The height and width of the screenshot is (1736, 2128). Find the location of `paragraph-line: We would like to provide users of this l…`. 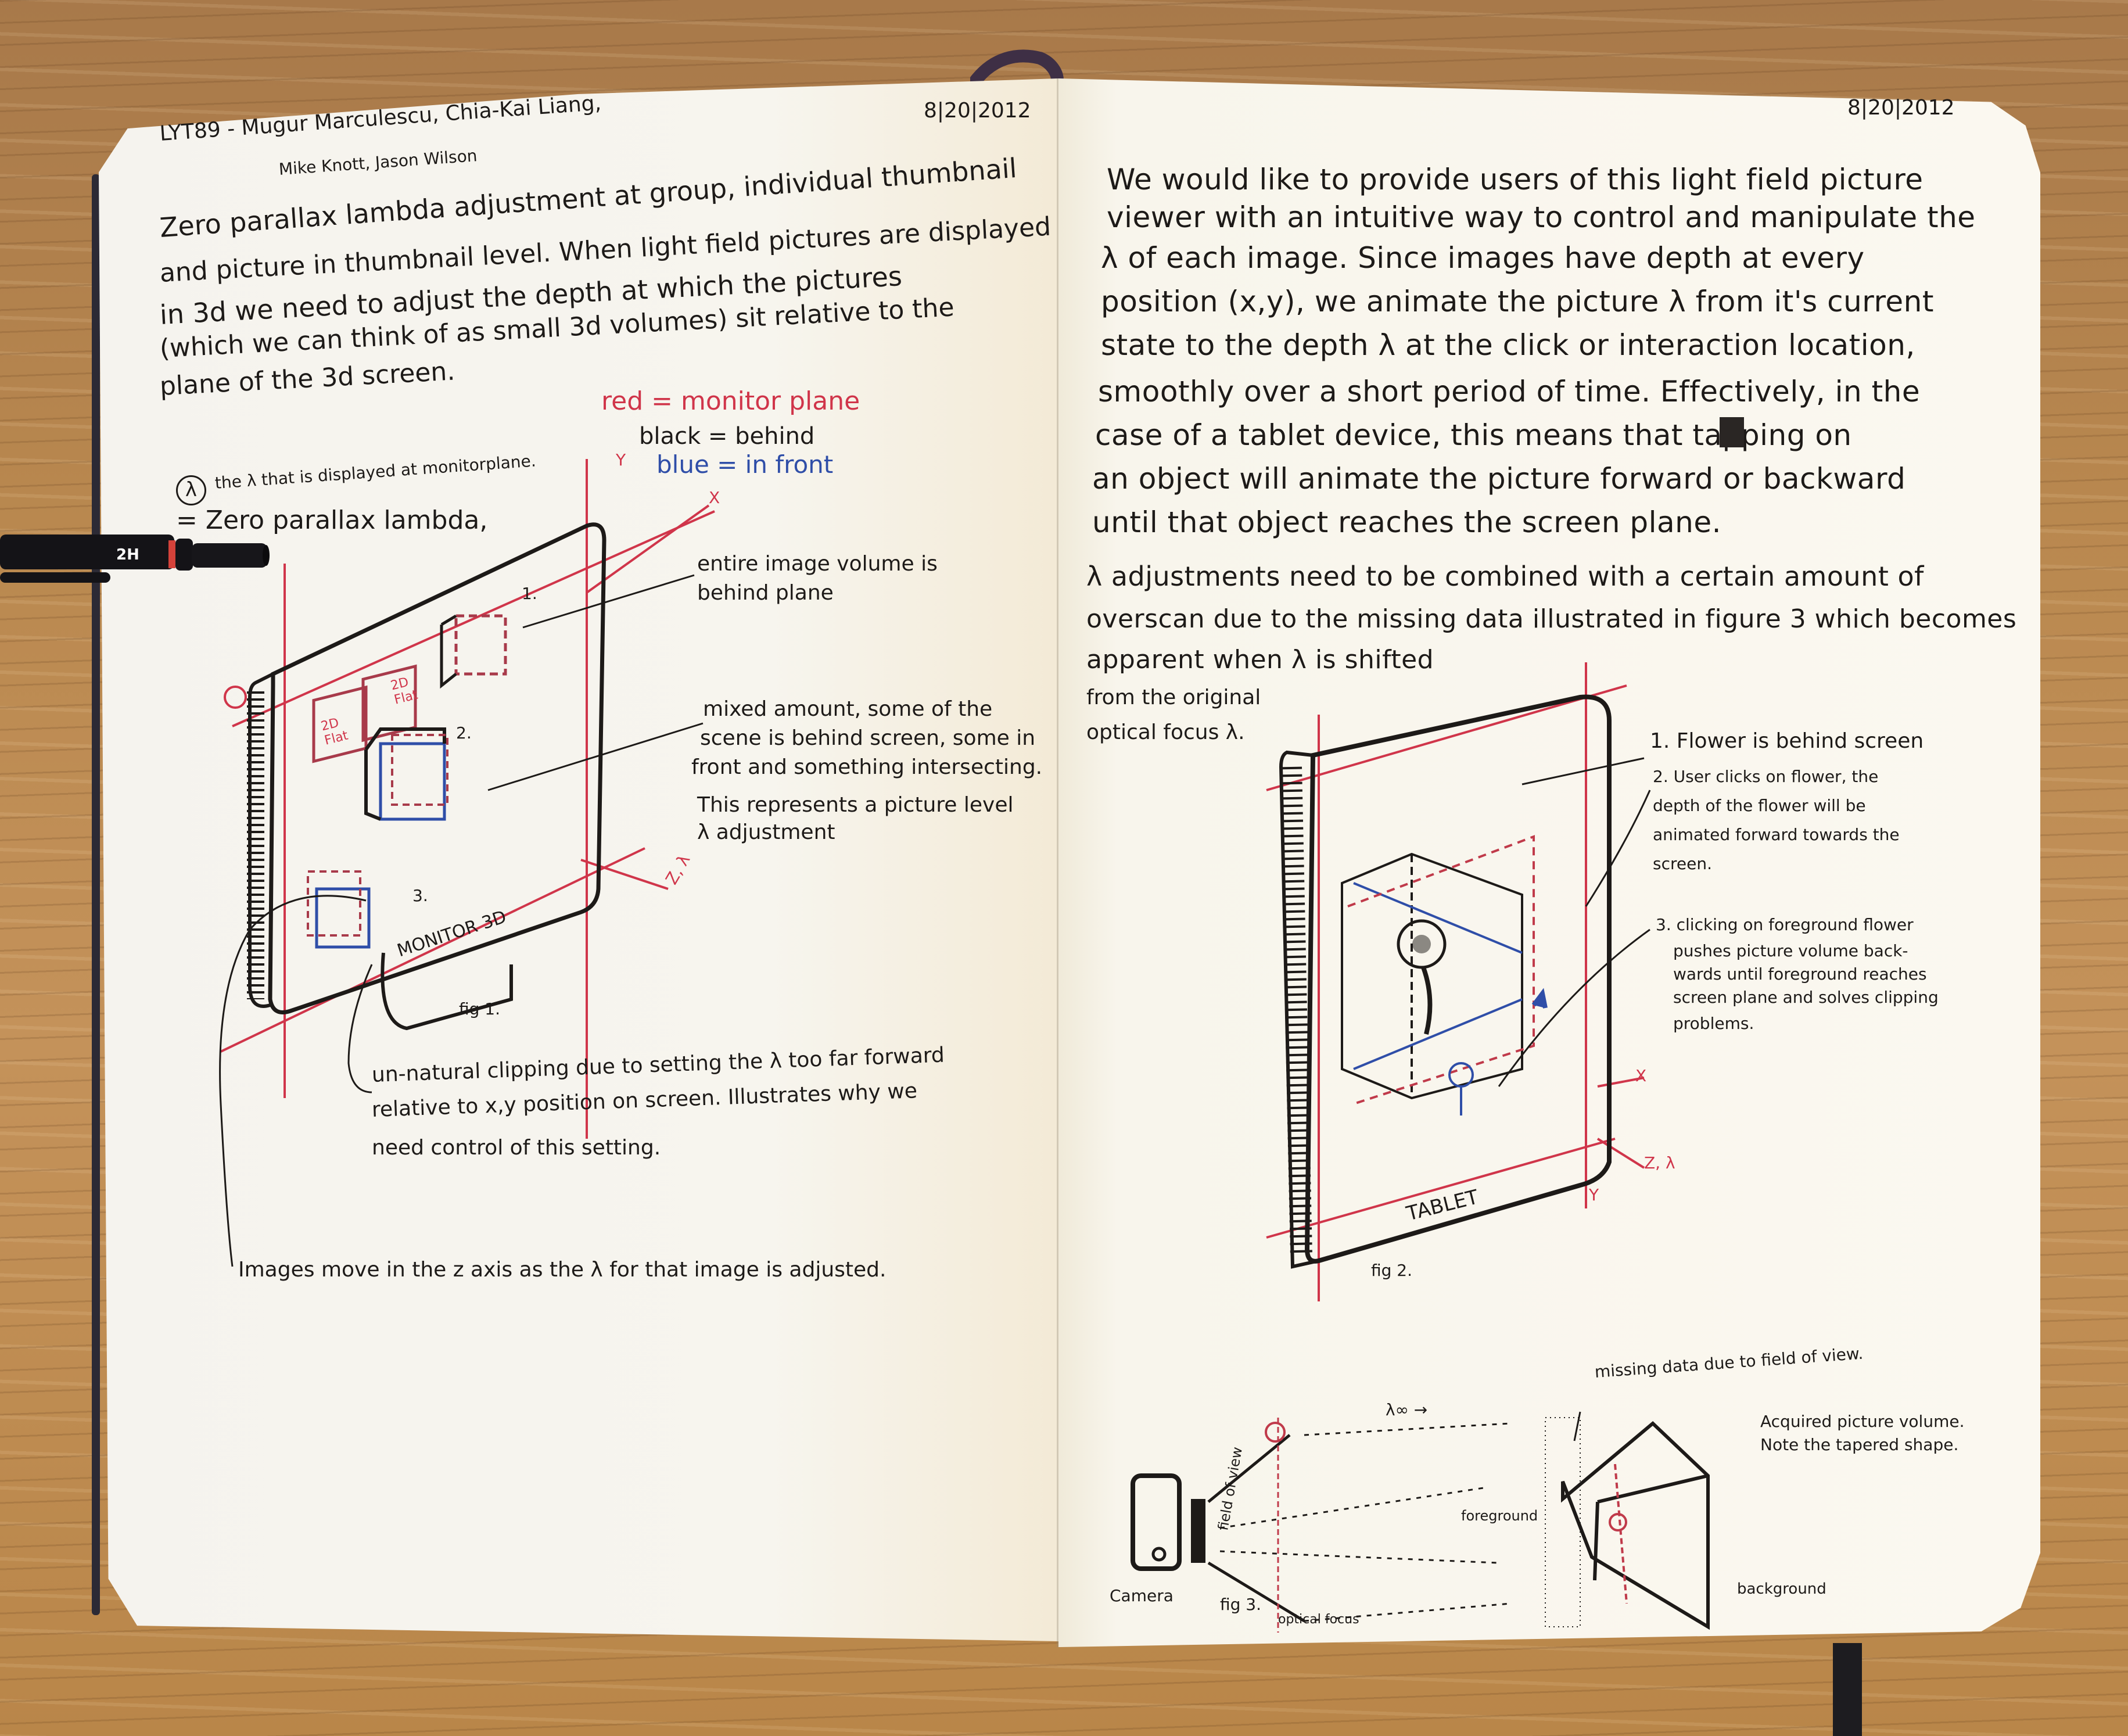

paragraph-line: We would like to provide users of this l… is located at coordinates (1515, 179).